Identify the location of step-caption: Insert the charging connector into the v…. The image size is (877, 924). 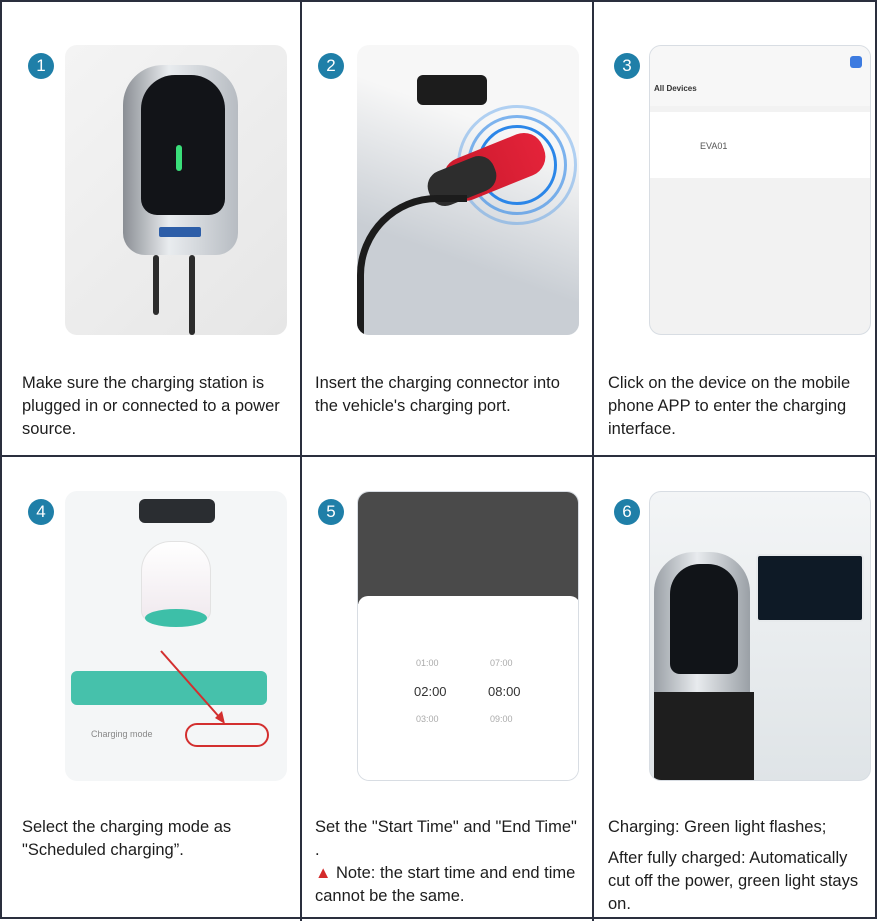
(437, 394).